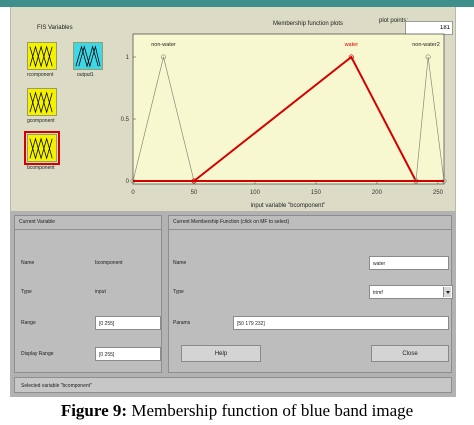  What do you see at coordinates (377, 193) in the screenshot?
I see `x-tick-label: 200` at bounding box center [377, 193].